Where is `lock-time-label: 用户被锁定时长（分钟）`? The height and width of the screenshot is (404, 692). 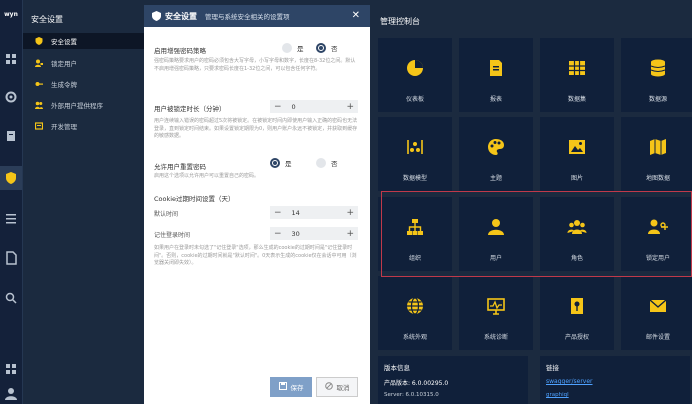 lock-time-label: 用户被锁定时长（分钟） is located at coordinates (190, 109).